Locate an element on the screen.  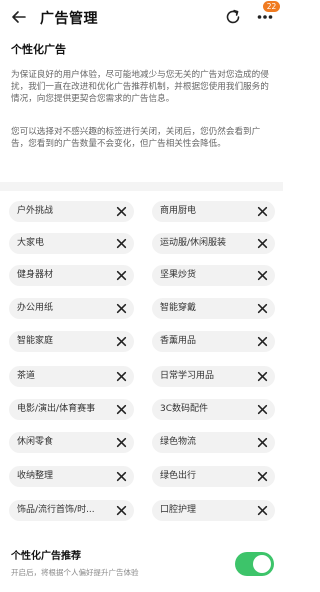
tag-item: 电影/演出/体育赛事 is located at coordinates (71, 409).